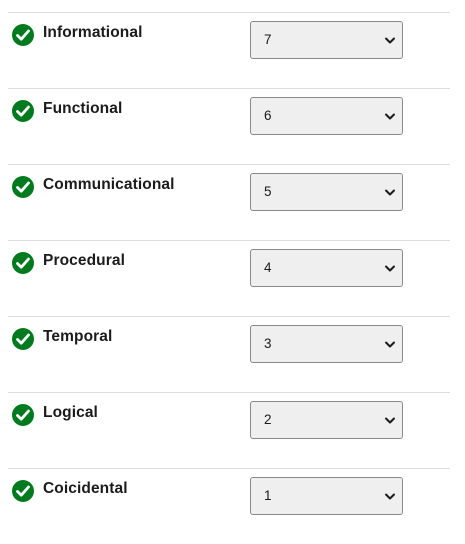 The image size is (465, 544). Describe the element at coordinates (70, 412) in the screenshot. I see `match-label: Logical` at that location.